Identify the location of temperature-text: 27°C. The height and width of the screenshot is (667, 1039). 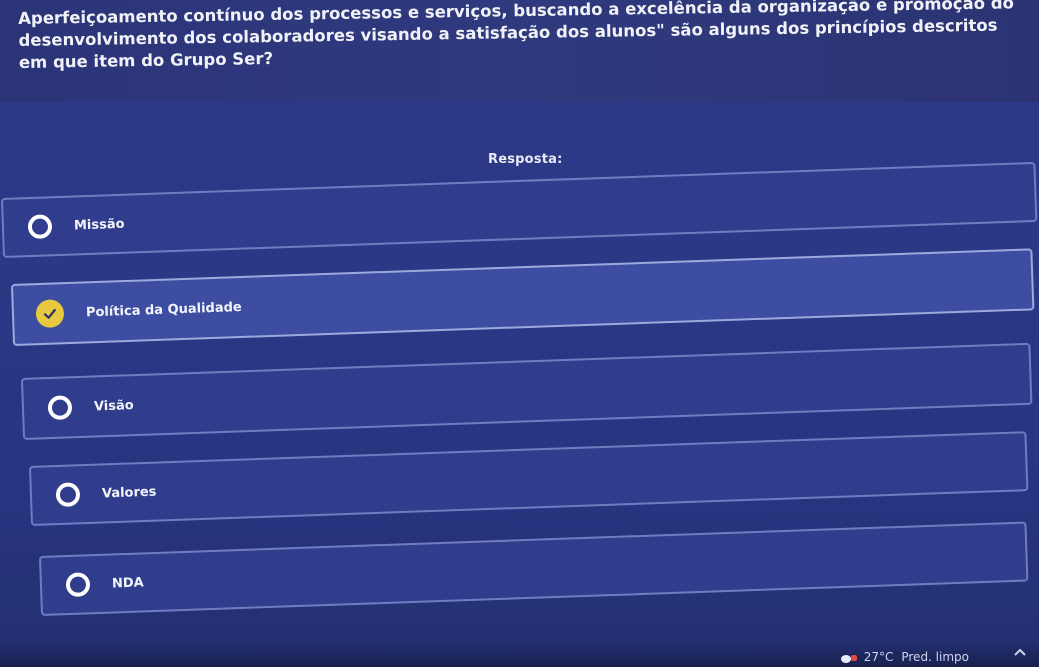
(878, 657).